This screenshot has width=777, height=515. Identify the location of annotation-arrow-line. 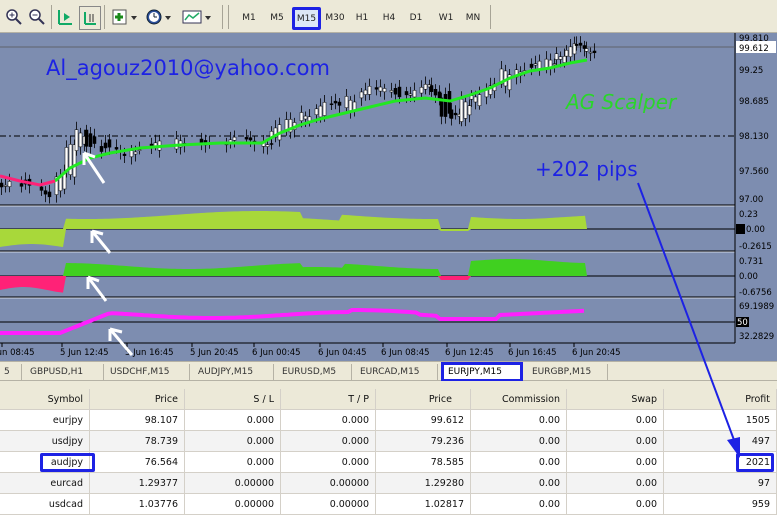
(689, 319).